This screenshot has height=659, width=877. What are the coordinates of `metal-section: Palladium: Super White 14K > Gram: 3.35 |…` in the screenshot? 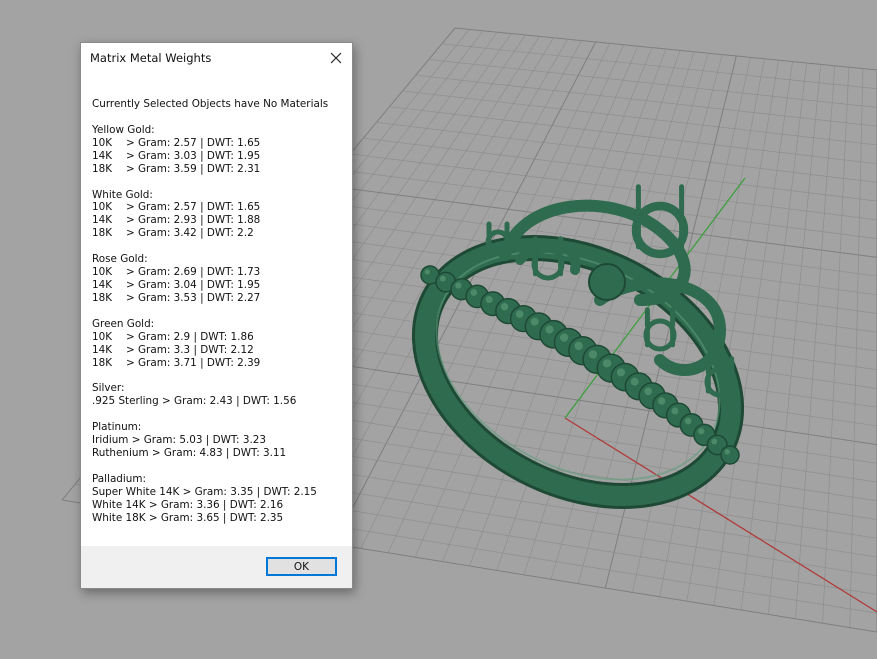 It's located at (219, 499).